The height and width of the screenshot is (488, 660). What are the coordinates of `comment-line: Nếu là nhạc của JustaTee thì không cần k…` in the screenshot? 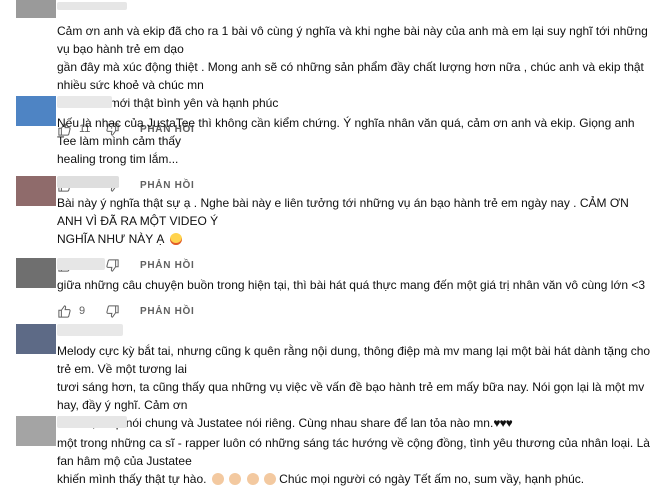 It's located at (346, 132).